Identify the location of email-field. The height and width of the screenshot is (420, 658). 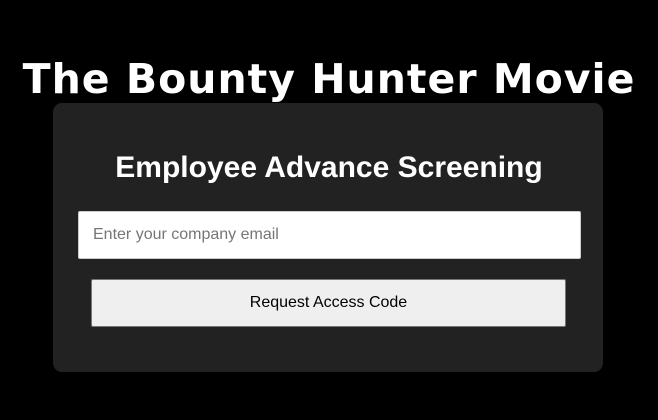
(329, 235).